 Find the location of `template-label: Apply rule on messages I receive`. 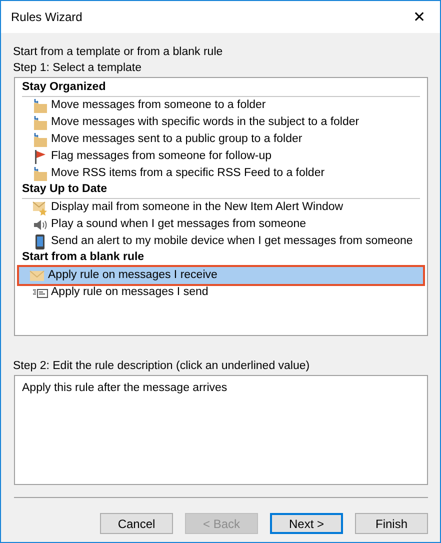

template-label: Apply rule on messages I receive is located at coordinates (133, 275).